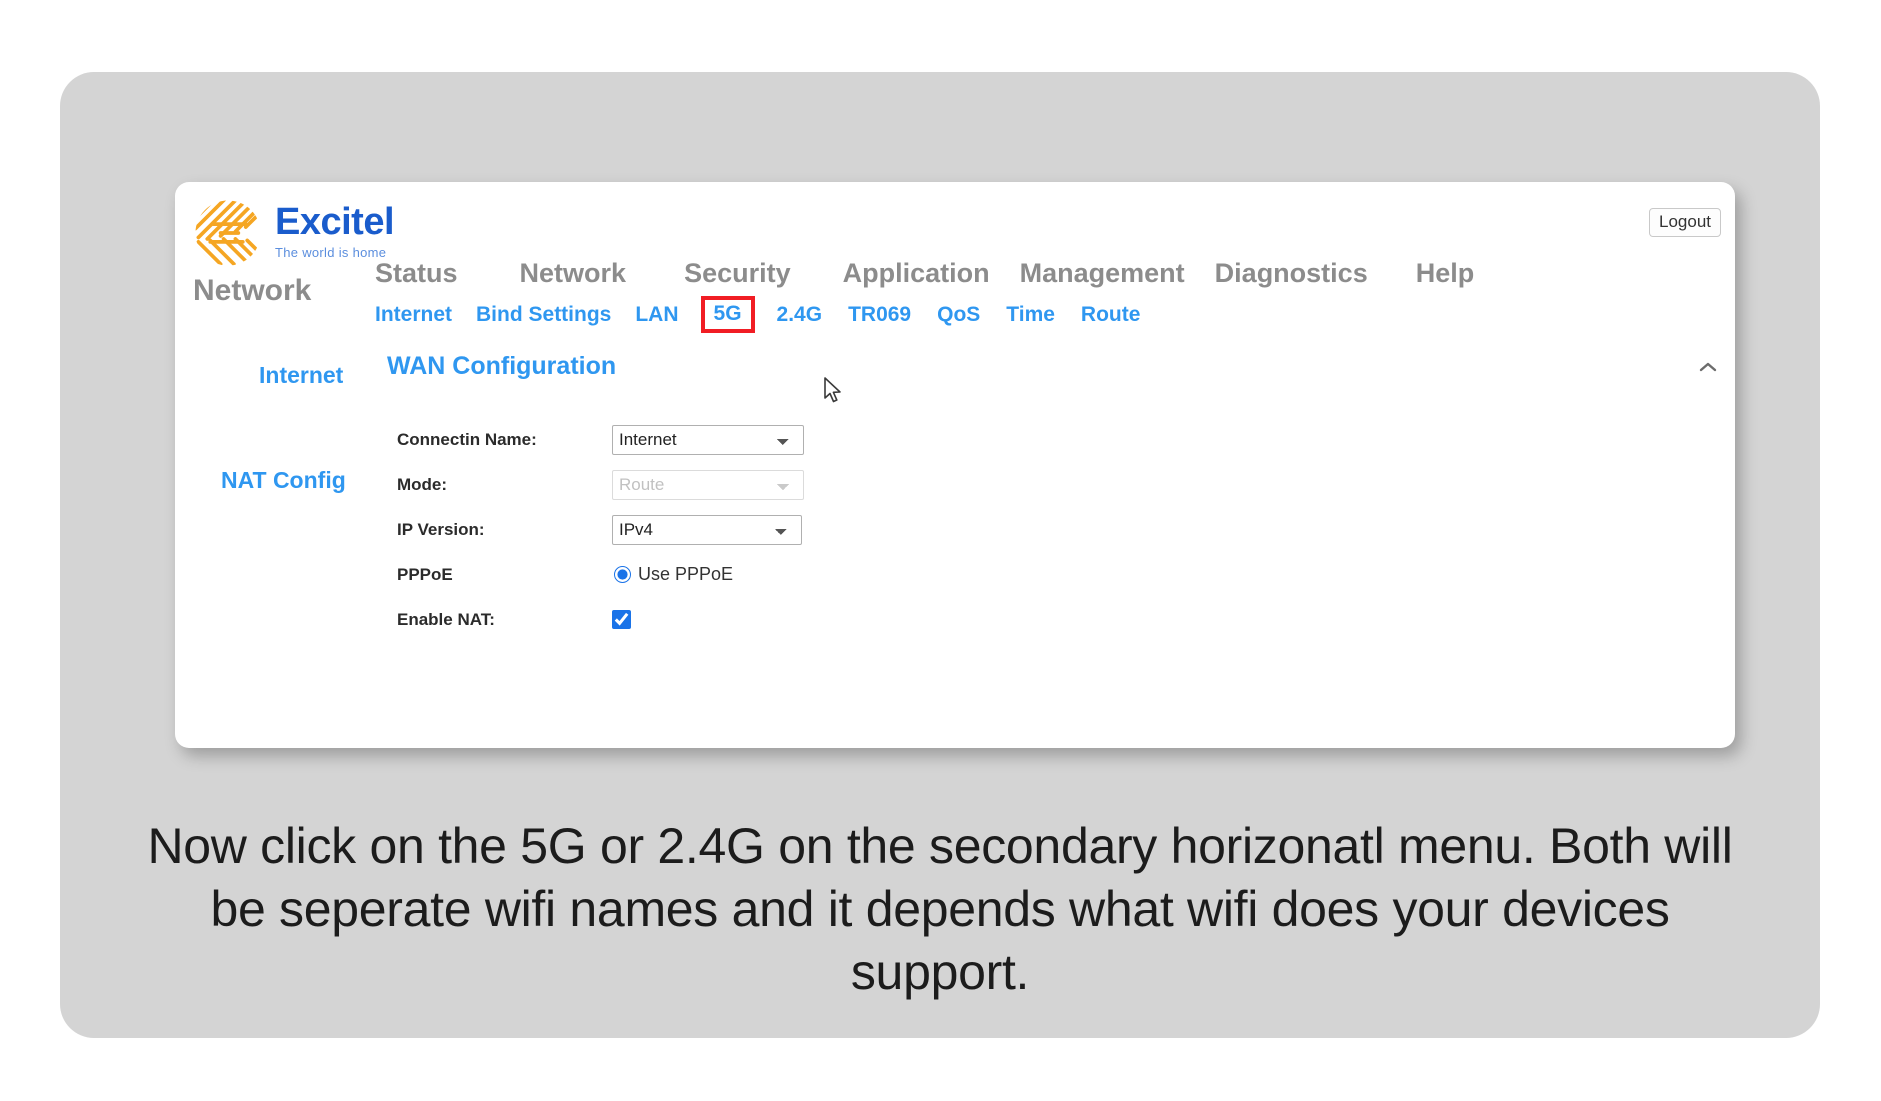  What do you see at coordinates (656, 315) in the screenshot?
I see `secondary-nav-item-lan: LAN` at bounding box center [656, 315].